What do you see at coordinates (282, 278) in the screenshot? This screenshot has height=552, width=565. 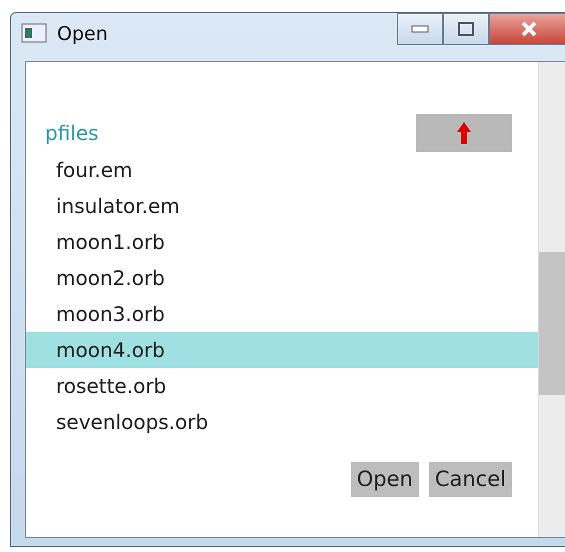 I see `file-item: moon2.orb` at bounding box center [282, 278].